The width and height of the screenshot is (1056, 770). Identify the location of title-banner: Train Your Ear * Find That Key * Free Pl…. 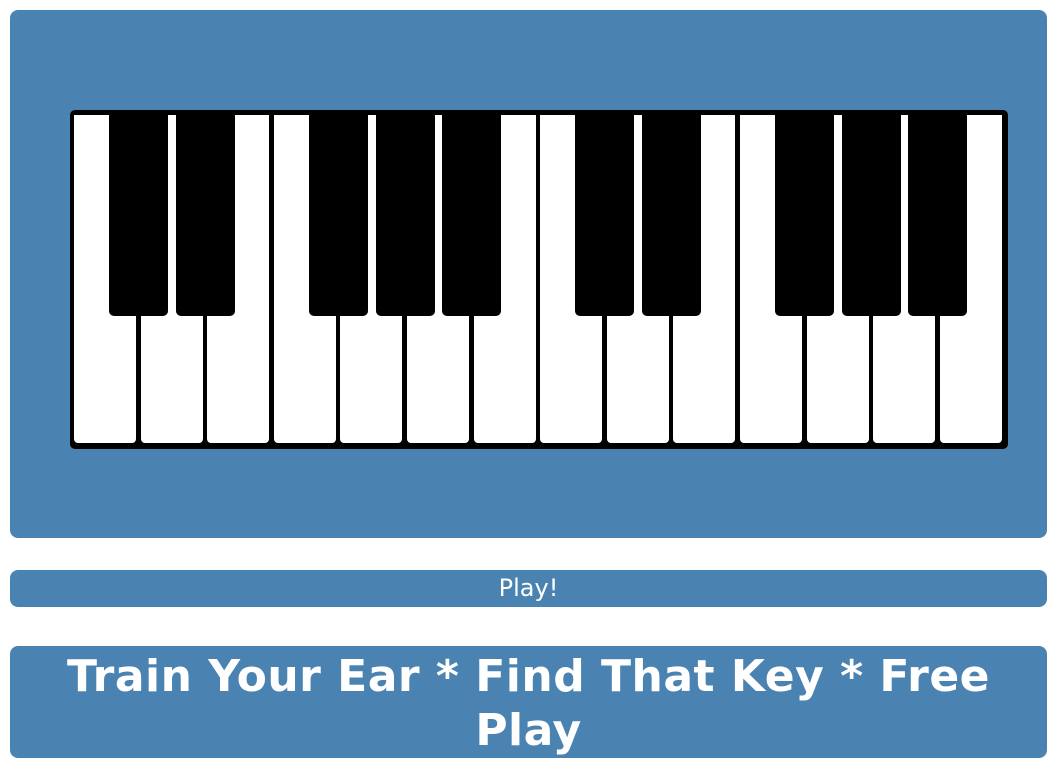
(528, 702).